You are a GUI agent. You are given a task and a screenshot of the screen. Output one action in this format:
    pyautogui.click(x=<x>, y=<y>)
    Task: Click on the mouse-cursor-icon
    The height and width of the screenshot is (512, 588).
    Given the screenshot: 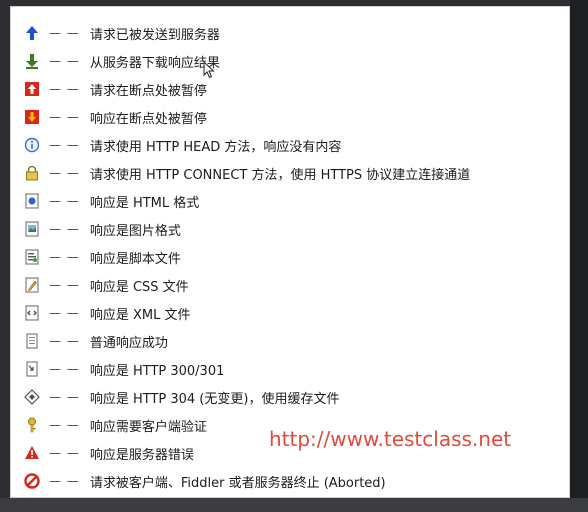 What is the action you would take?
    pyautogui.click(x=209, y=71)
    